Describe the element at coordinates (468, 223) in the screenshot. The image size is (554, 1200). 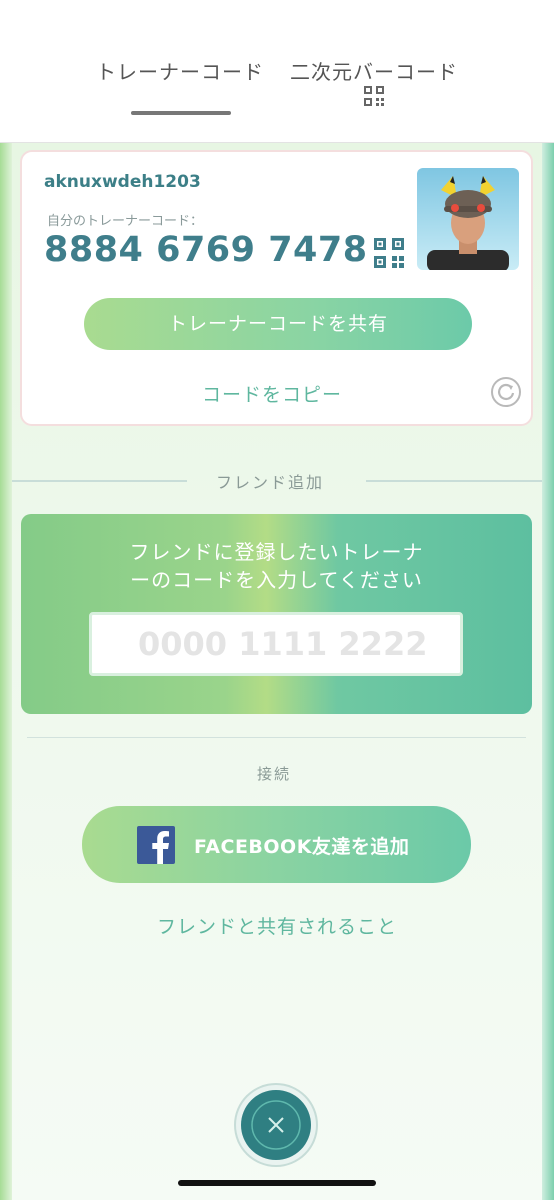
I see `avatar-illustration` at that location.